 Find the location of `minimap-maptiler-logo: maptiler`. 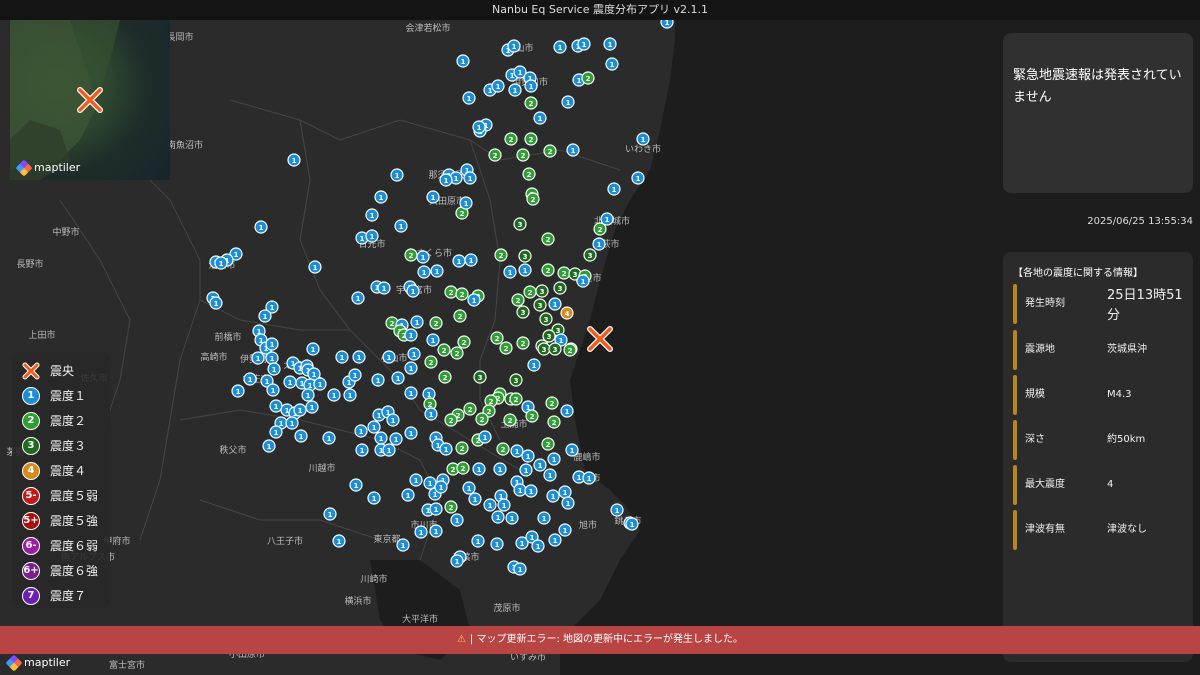

minimap-maptiler-logo: maptiler is located at coordinates (47, 167).